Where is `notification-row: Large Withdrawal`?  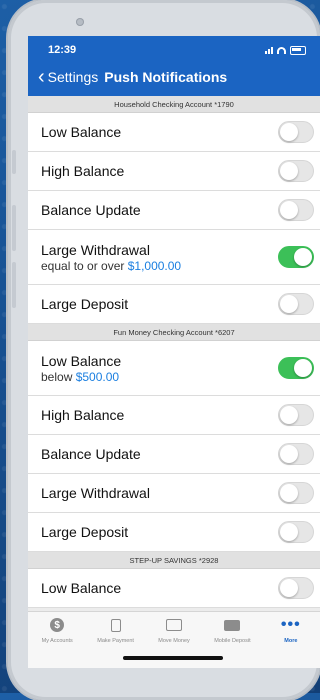
notification-row: Large Withdrawal is located at coordinates (174, 493).